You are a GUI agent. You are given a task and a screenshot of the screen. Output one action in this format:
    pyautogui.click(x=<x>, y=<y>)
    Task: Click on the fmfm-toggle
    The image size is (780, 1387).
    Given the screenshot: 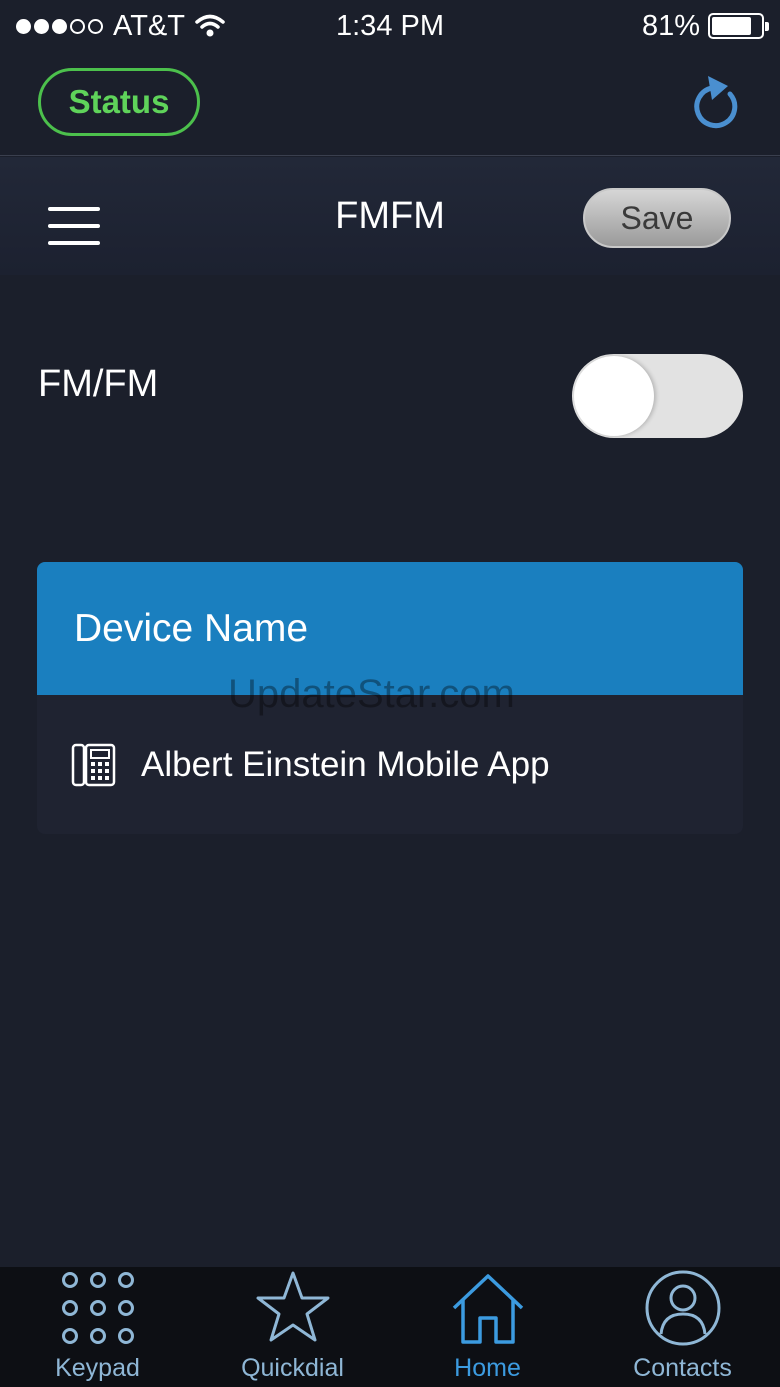 What is the action you would take?
    pyautogui.click(x=657, y=396)
    